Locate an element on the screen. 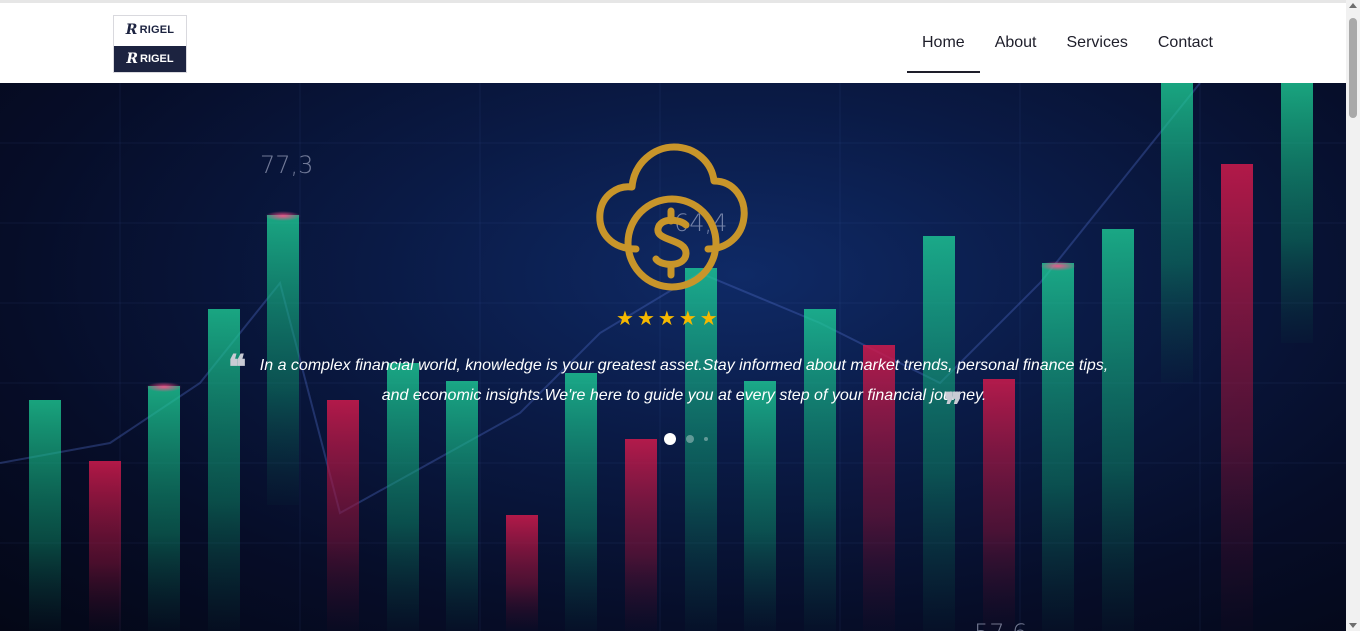 The width and height of the screenshot is (1360, 631). bg-number-3: 57,6 is located at coordinates (1000, 625).